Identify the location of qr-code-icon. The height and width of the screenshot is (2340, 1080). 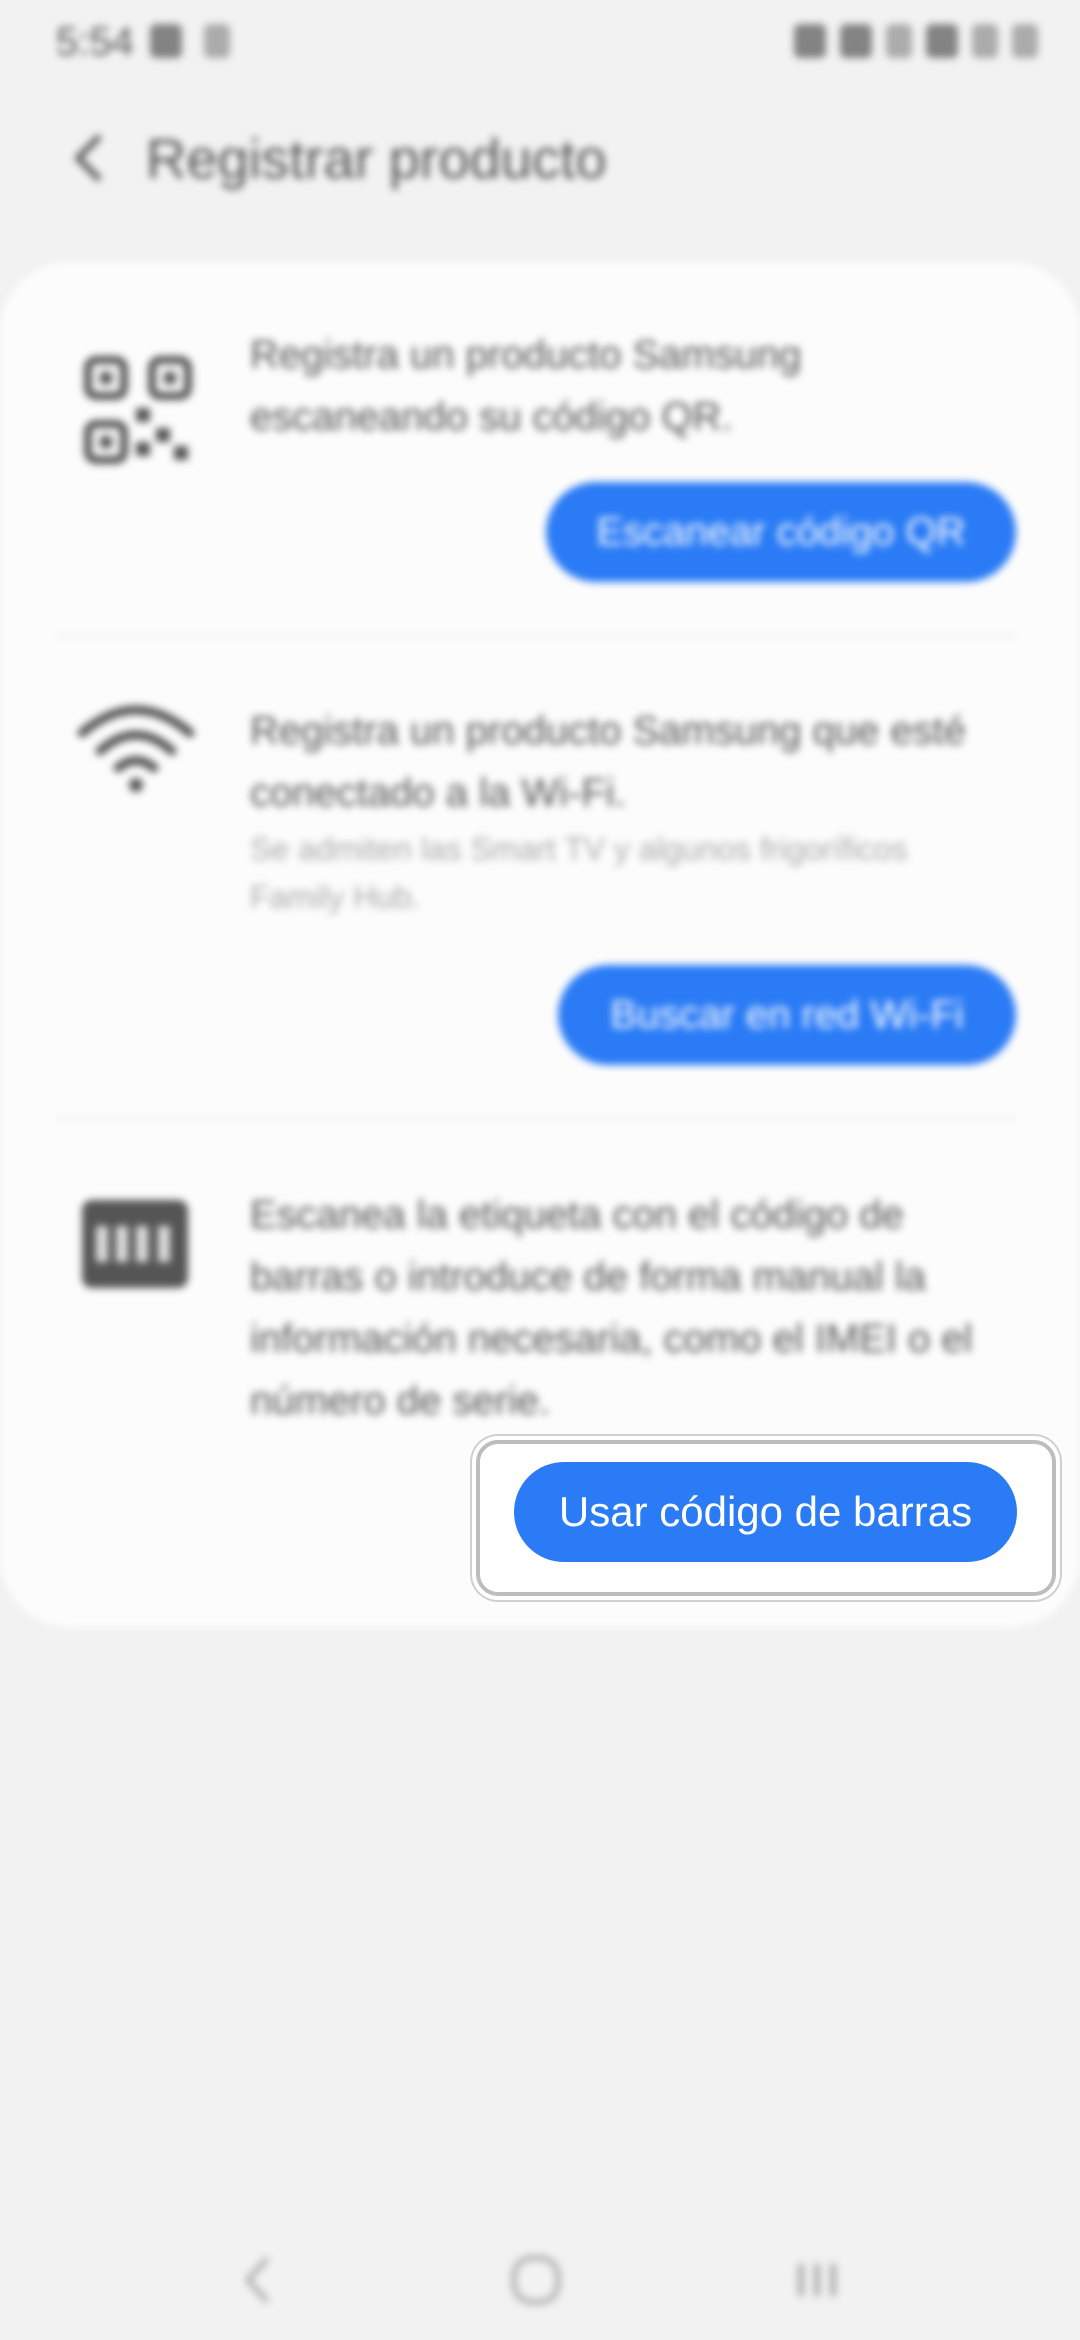
(138, 410).